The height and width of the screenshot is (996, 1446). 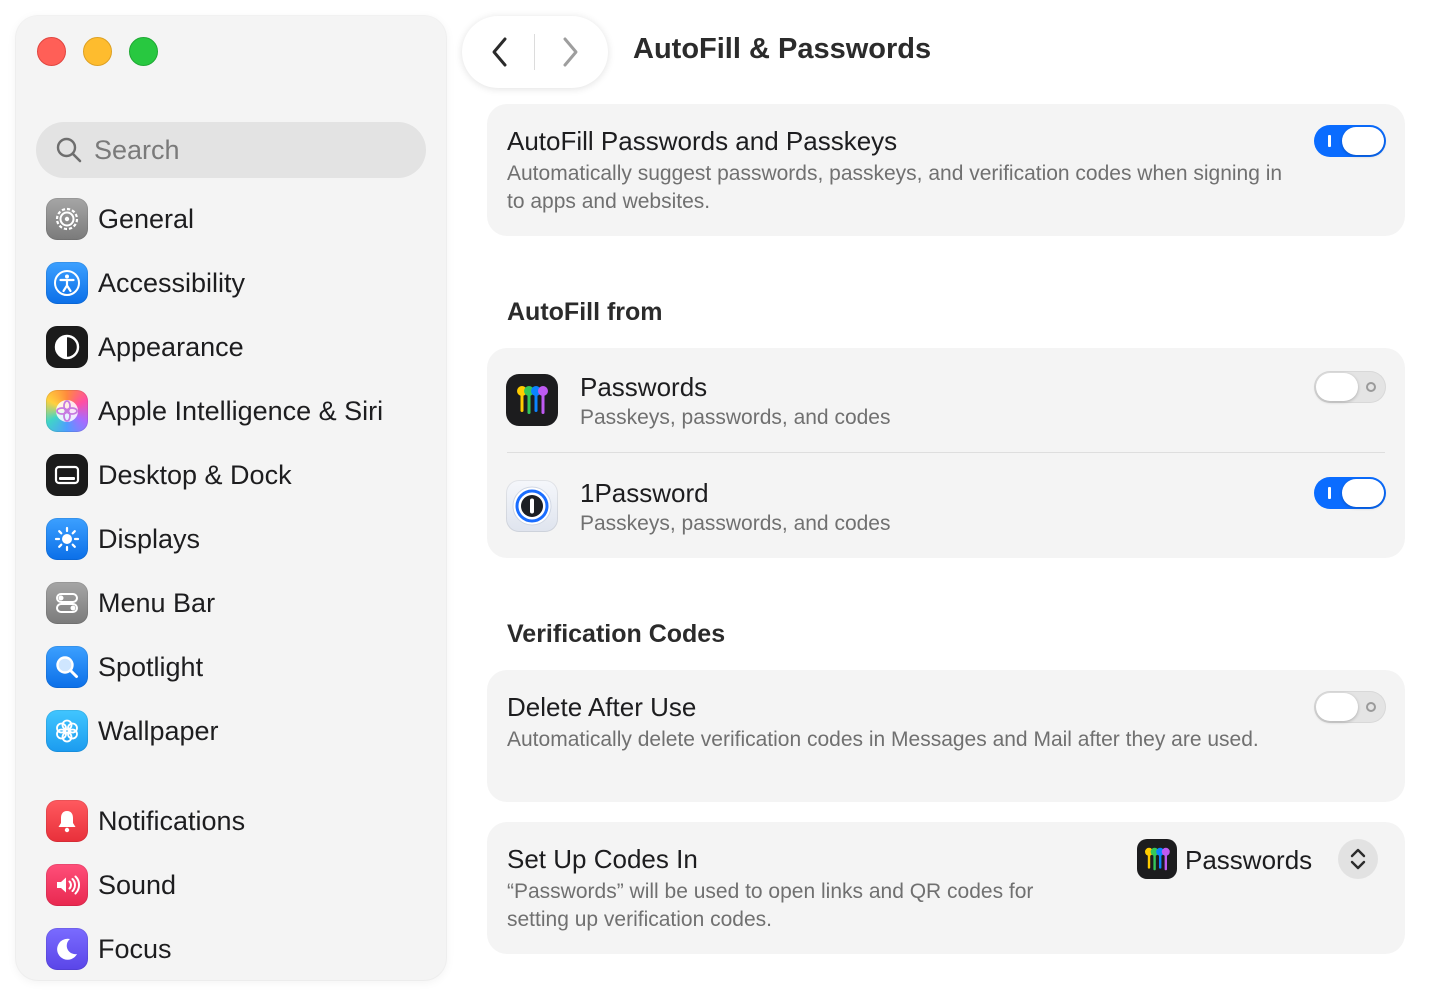 I want to click on sidebar-item-sound: Sound, so click(x=111, y=885).